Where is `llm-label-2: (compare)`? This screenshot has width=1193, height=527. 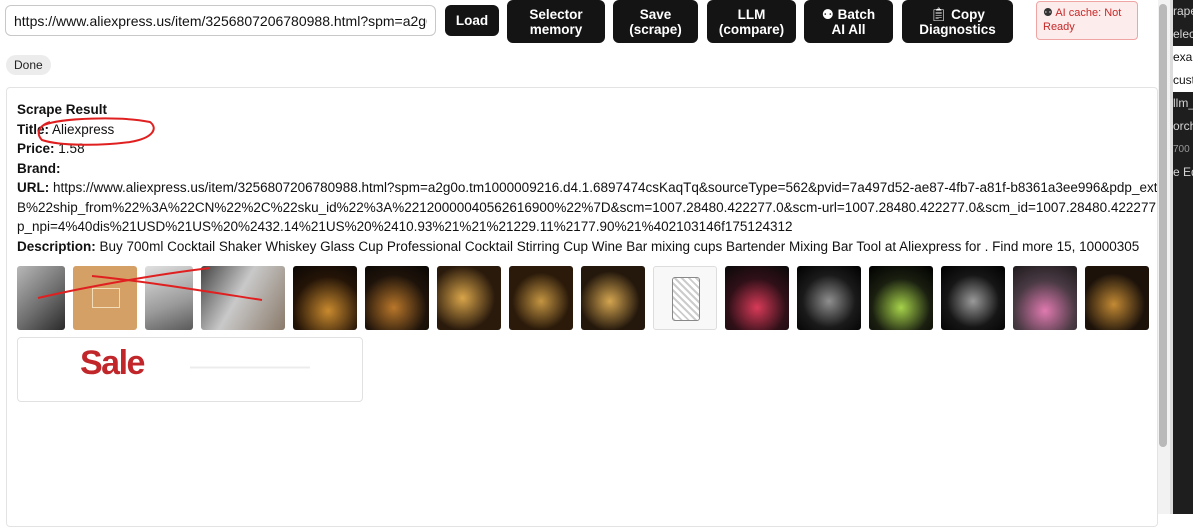
llm-label-2: (compare) is located at coordinates (751, 29).